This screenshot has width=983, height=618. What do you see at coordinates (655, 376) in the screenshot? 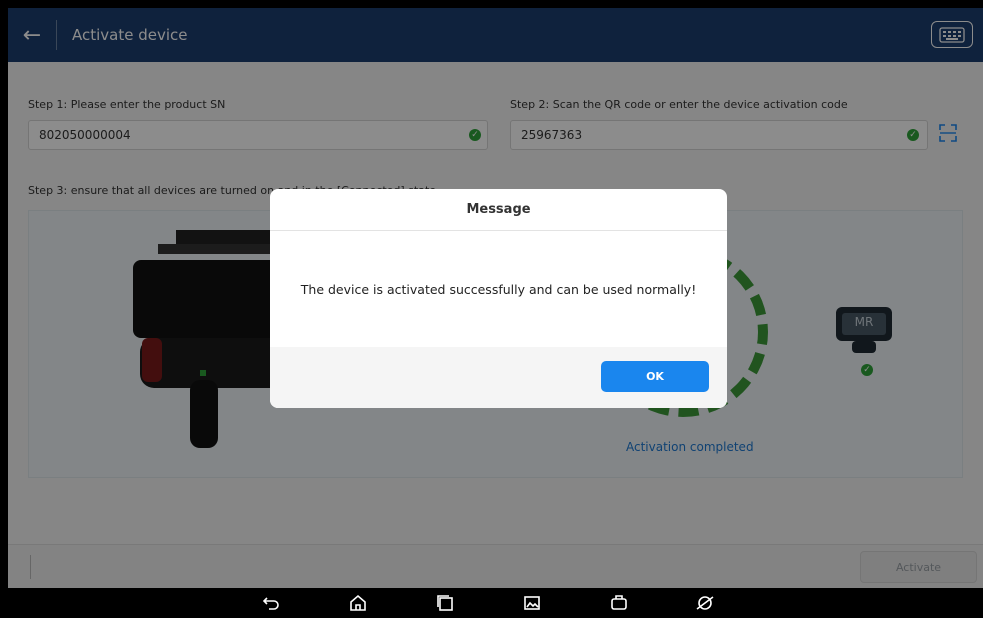
I see `ok-button: OK` at bounding box center [655, 376].